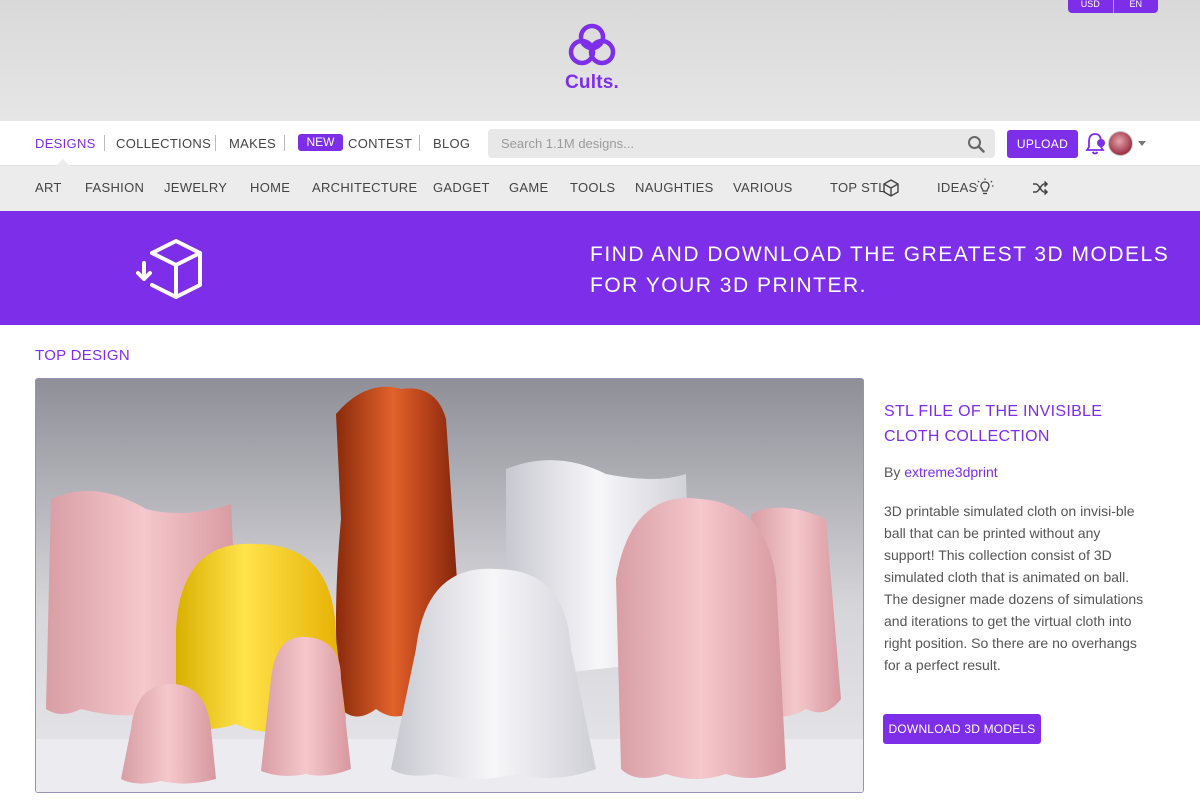  Describe the element at coordinates (1135, 6) in the screenshot. I see `language-selector: EN` at that location.